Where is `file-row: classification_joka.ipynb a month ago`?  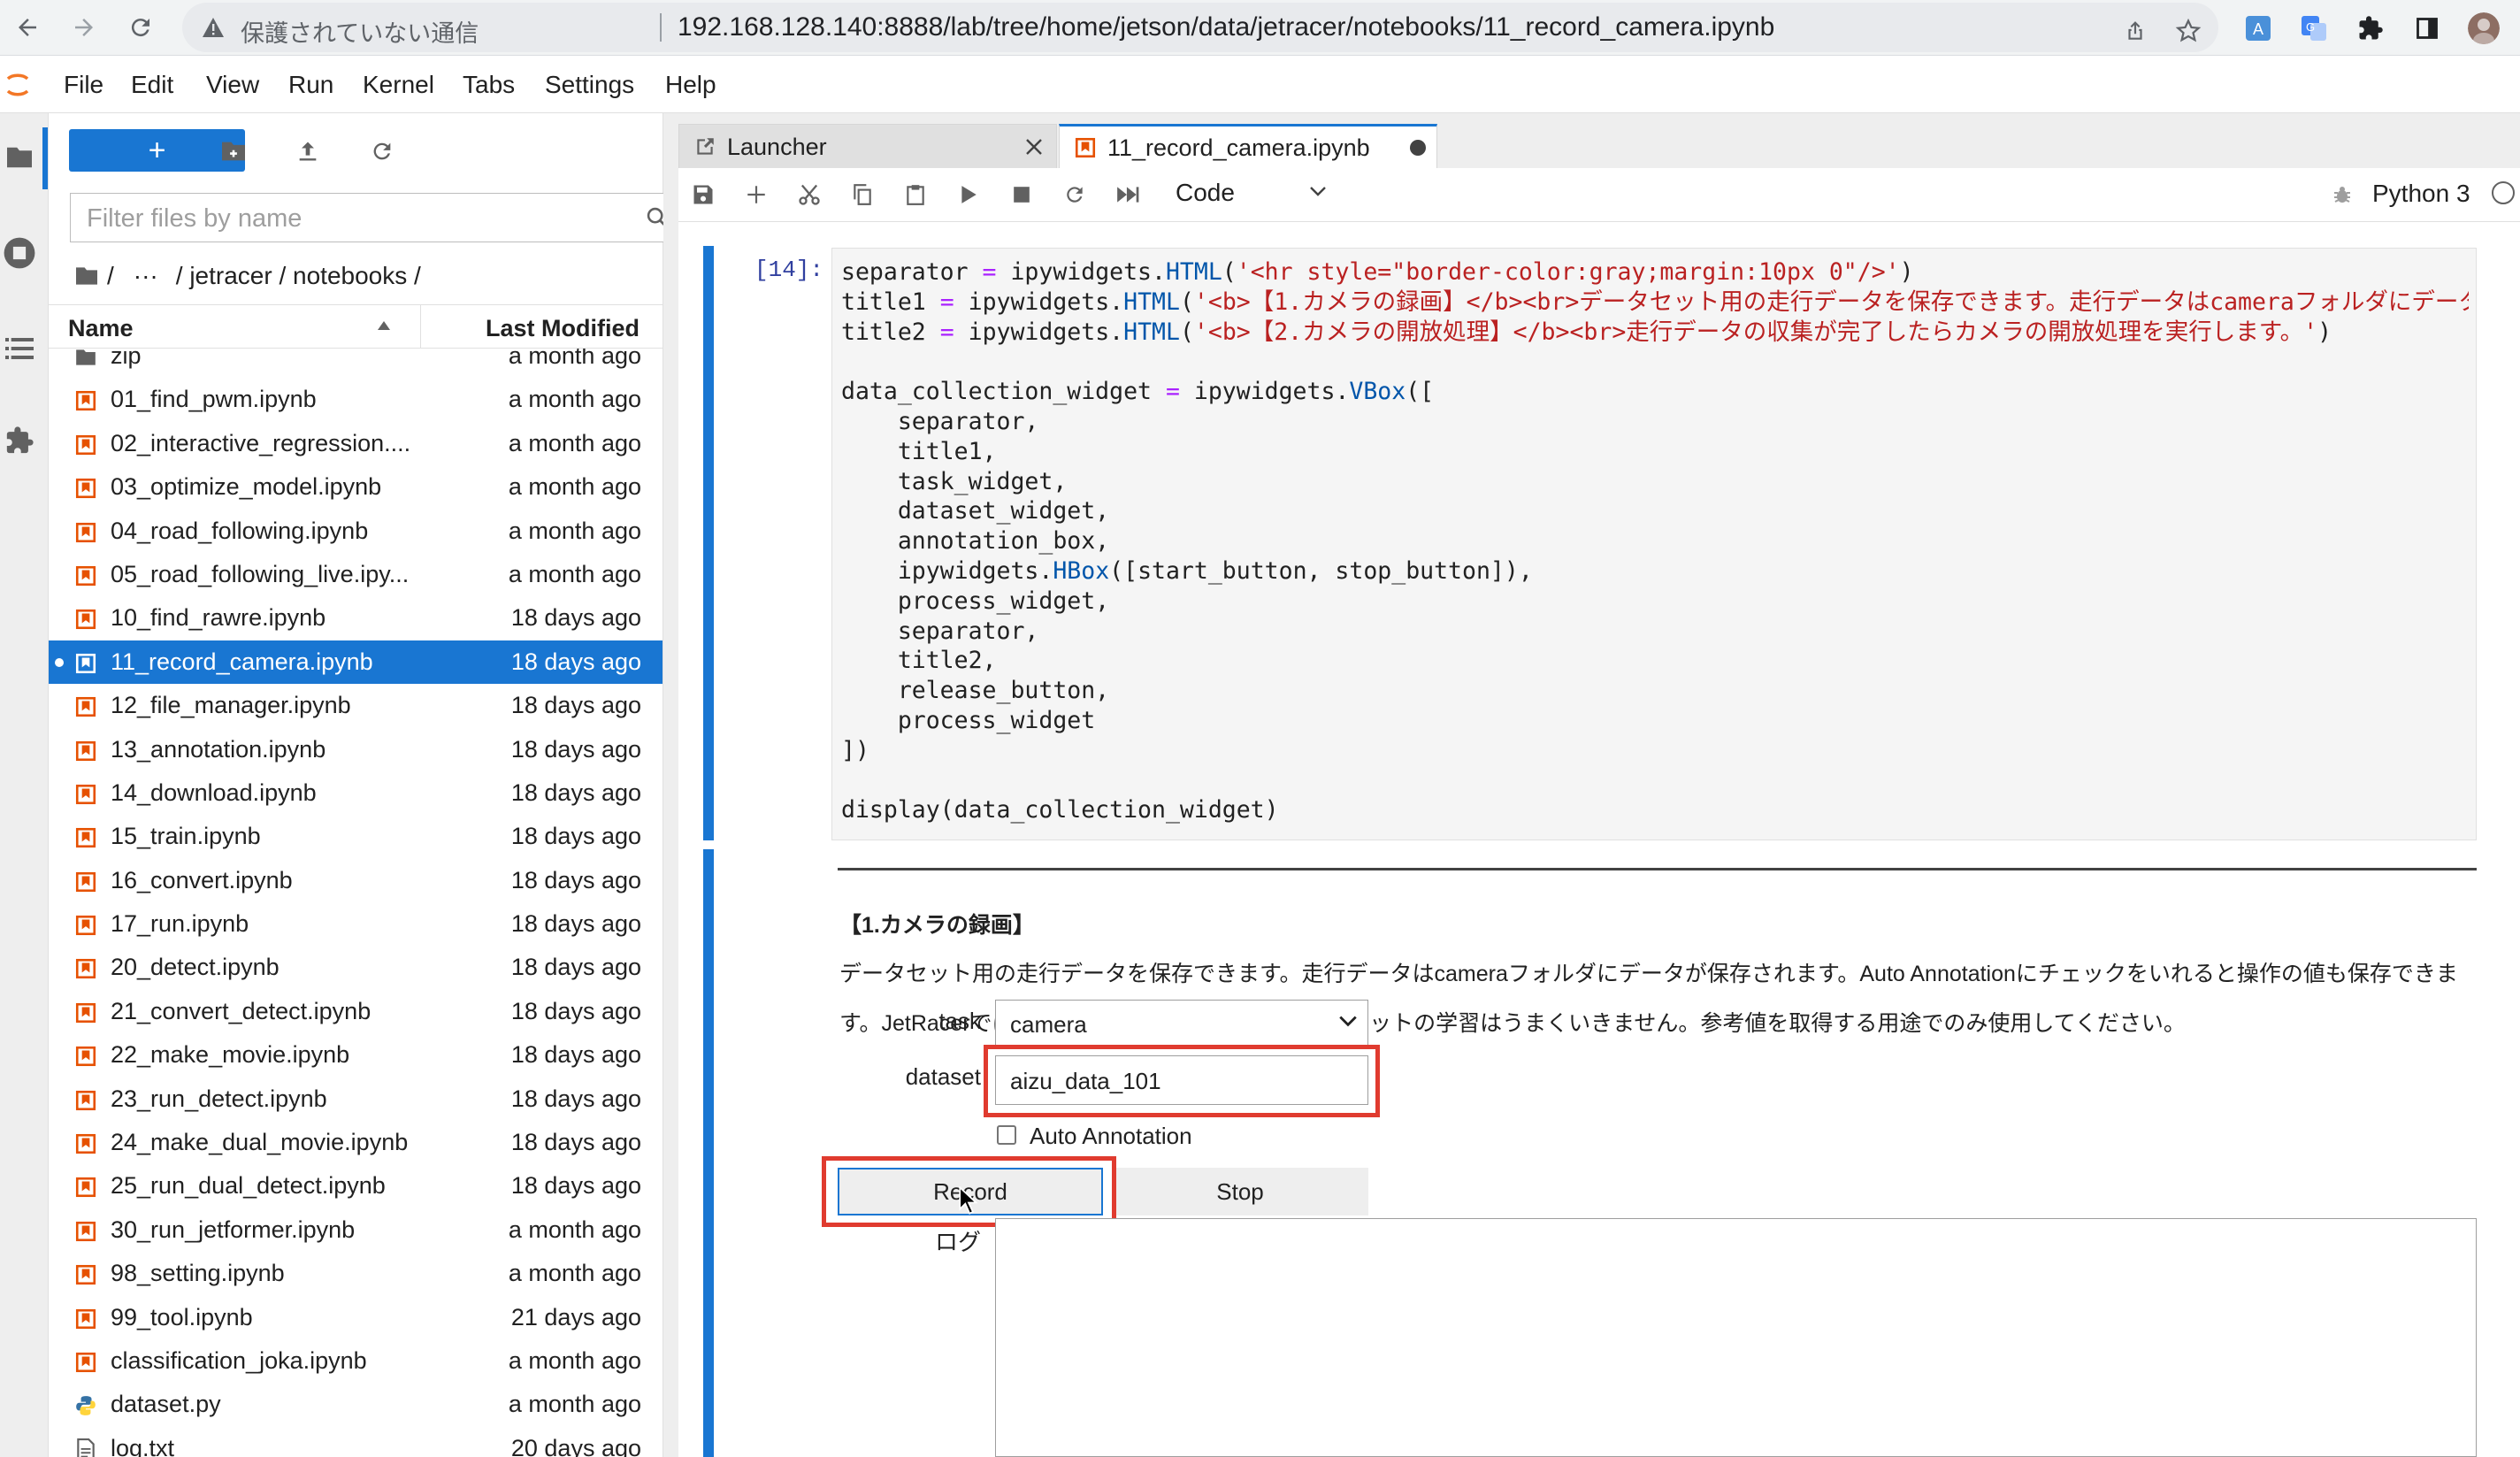
file-row: classification_joka.ipynb a month ago is located at coordinates (356, 1361).